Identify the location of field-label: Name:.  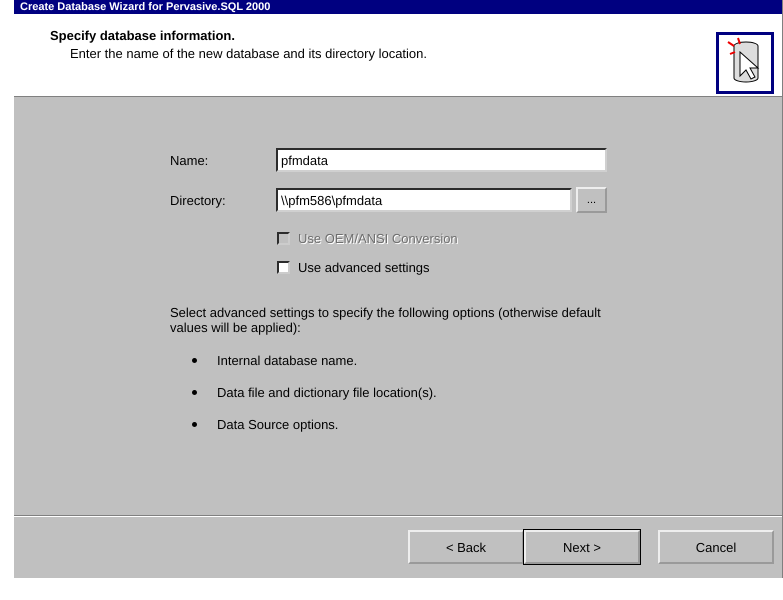
(190, 160).